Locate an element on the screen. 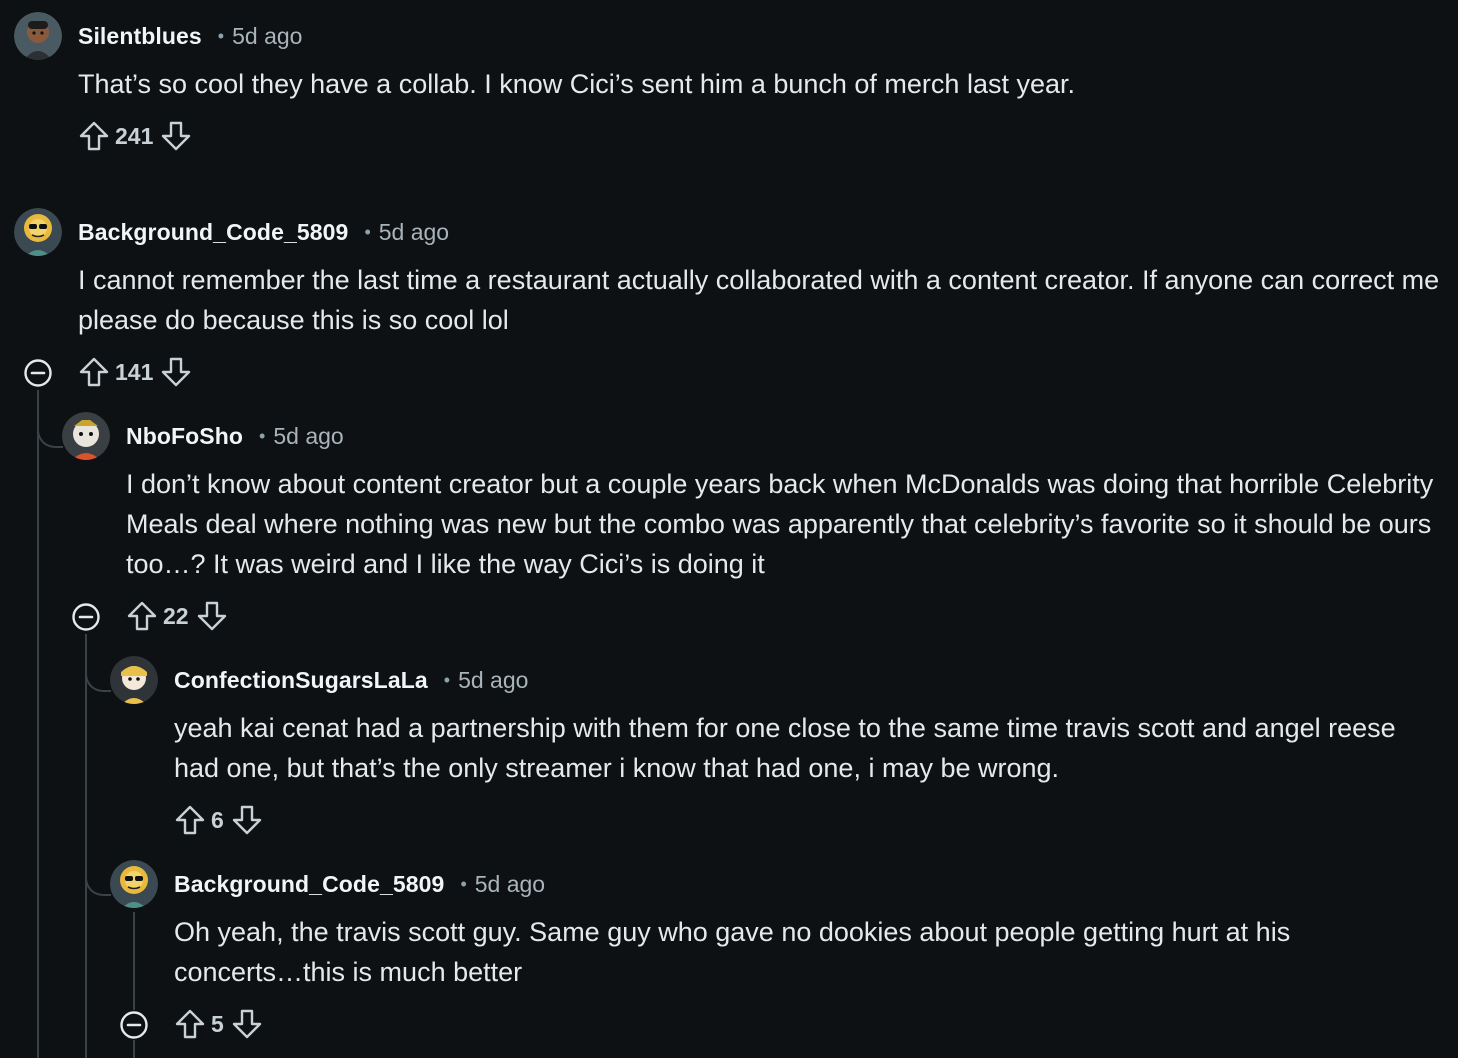 This screenshot has width=1458, height=1058. vote-score: 141 is located at coordinates (134, 371).